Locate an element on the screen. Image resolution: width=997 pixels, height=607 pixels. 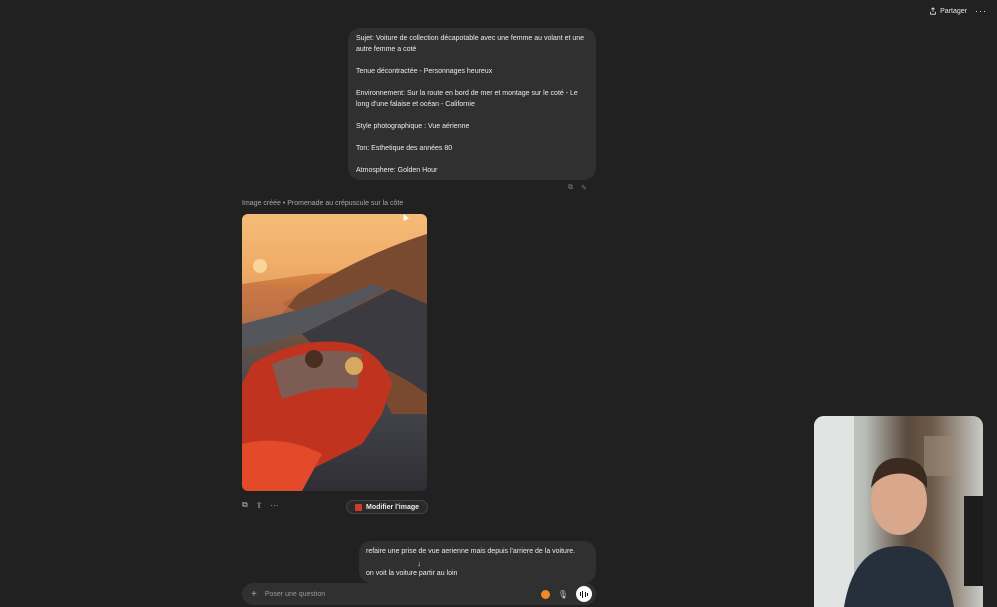
prompt-line: Ton: Esthetique des années 80 is located at coordinates (404, 148).